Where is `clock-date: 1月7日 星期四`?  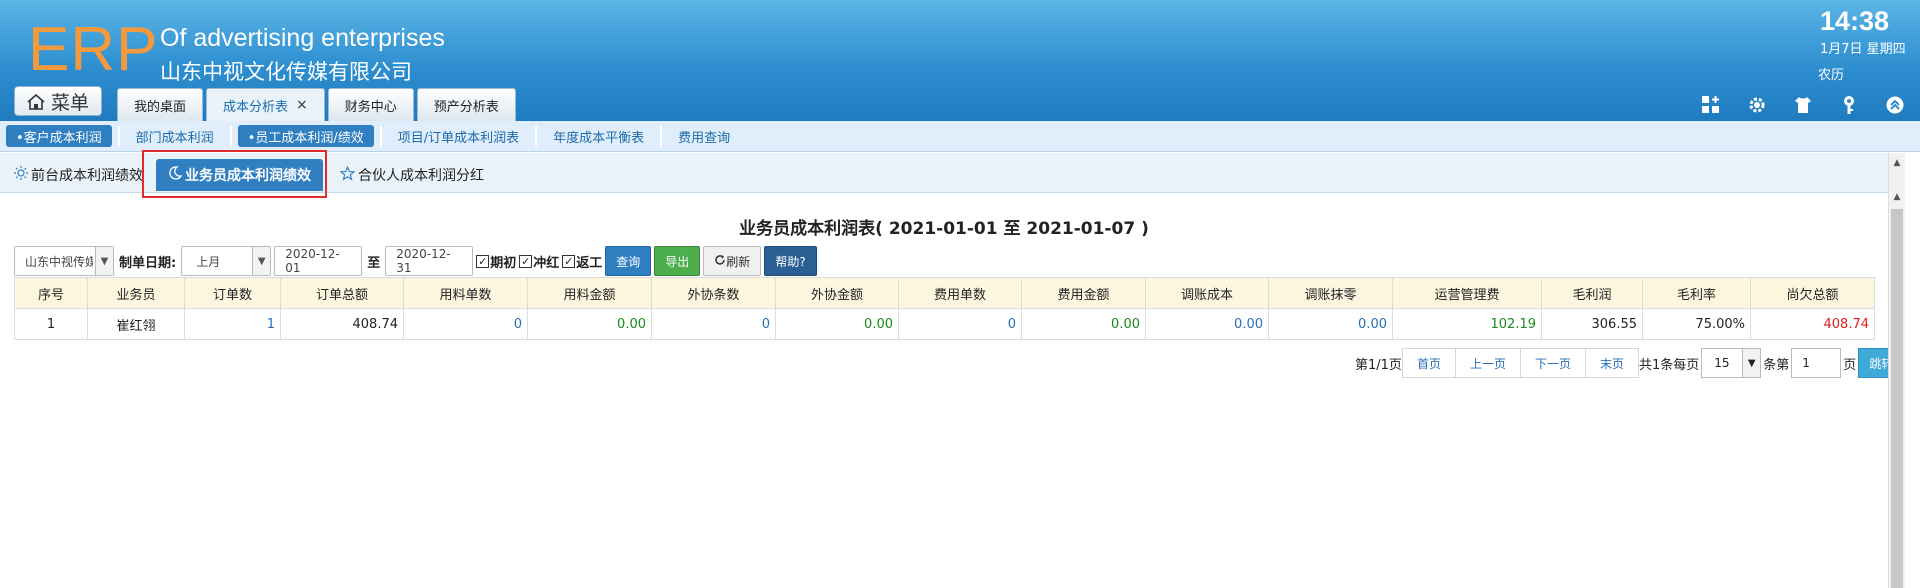
clock-date: 1月7日 星期四 is located at coordinates (1863, 49).